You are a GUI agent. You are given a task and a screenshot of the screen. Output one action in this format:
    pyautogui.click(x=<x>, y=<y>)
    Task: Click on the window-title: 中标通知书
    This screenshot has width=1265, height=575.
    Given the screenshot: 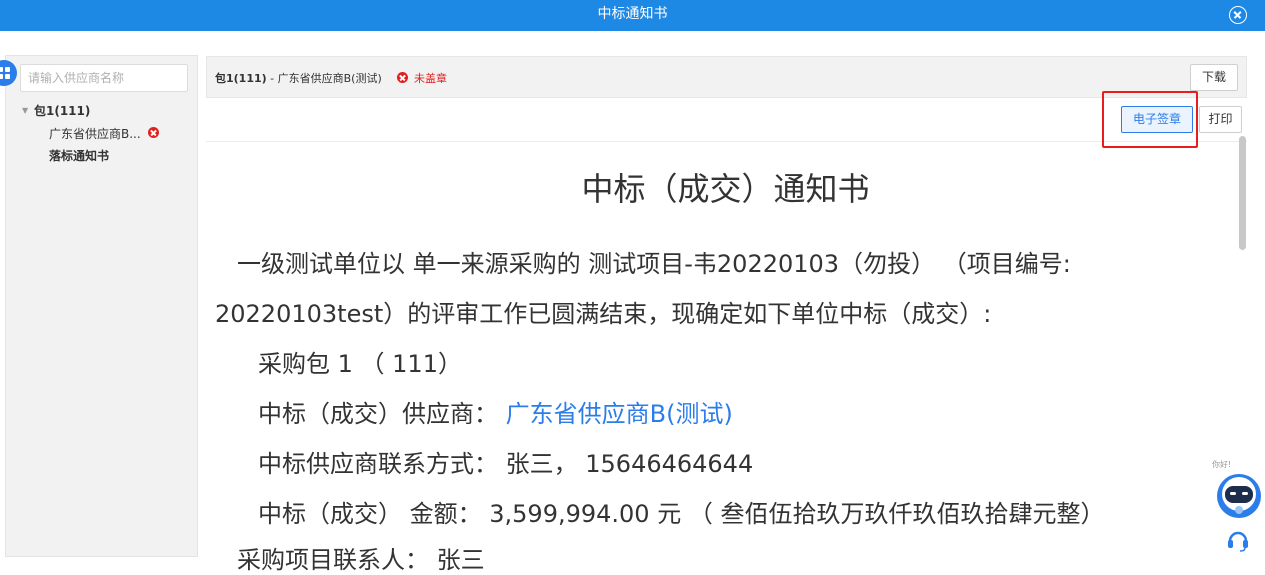 What is the action you would take?
    pyautogui.click(x=632, y=14)
    